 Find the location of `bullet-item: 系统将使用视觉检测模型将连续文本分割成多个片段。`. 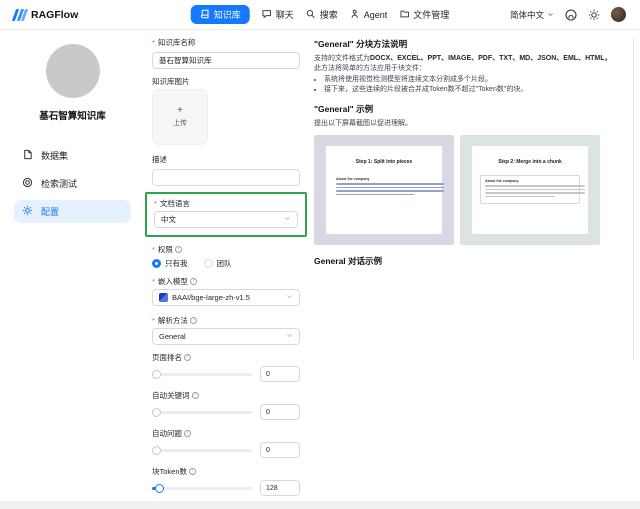

bullet-item: 系统将使用视觉检测模型将连续文本分割成多个片段。 is located at coordinates (479, 80).